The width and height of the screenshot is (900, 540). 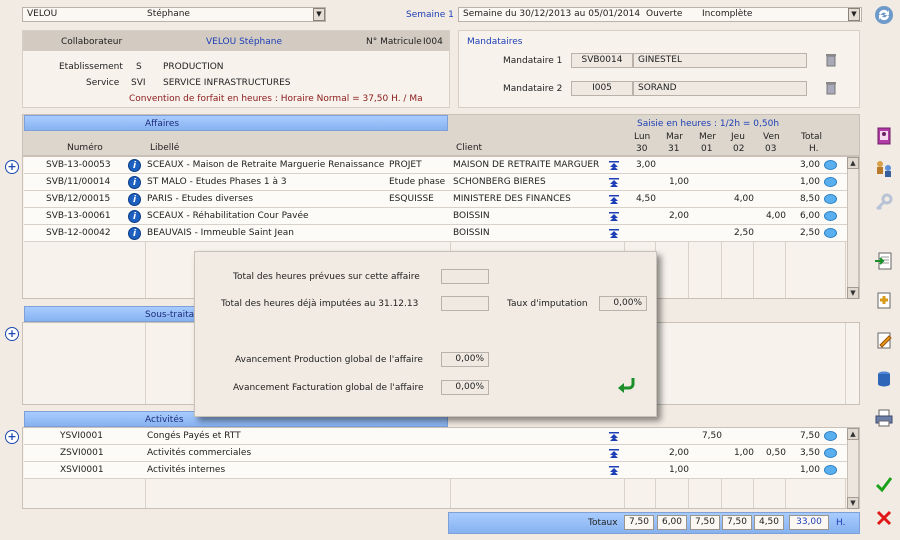 I want to click on row-total: 2,50, so click(x=809, y=233).